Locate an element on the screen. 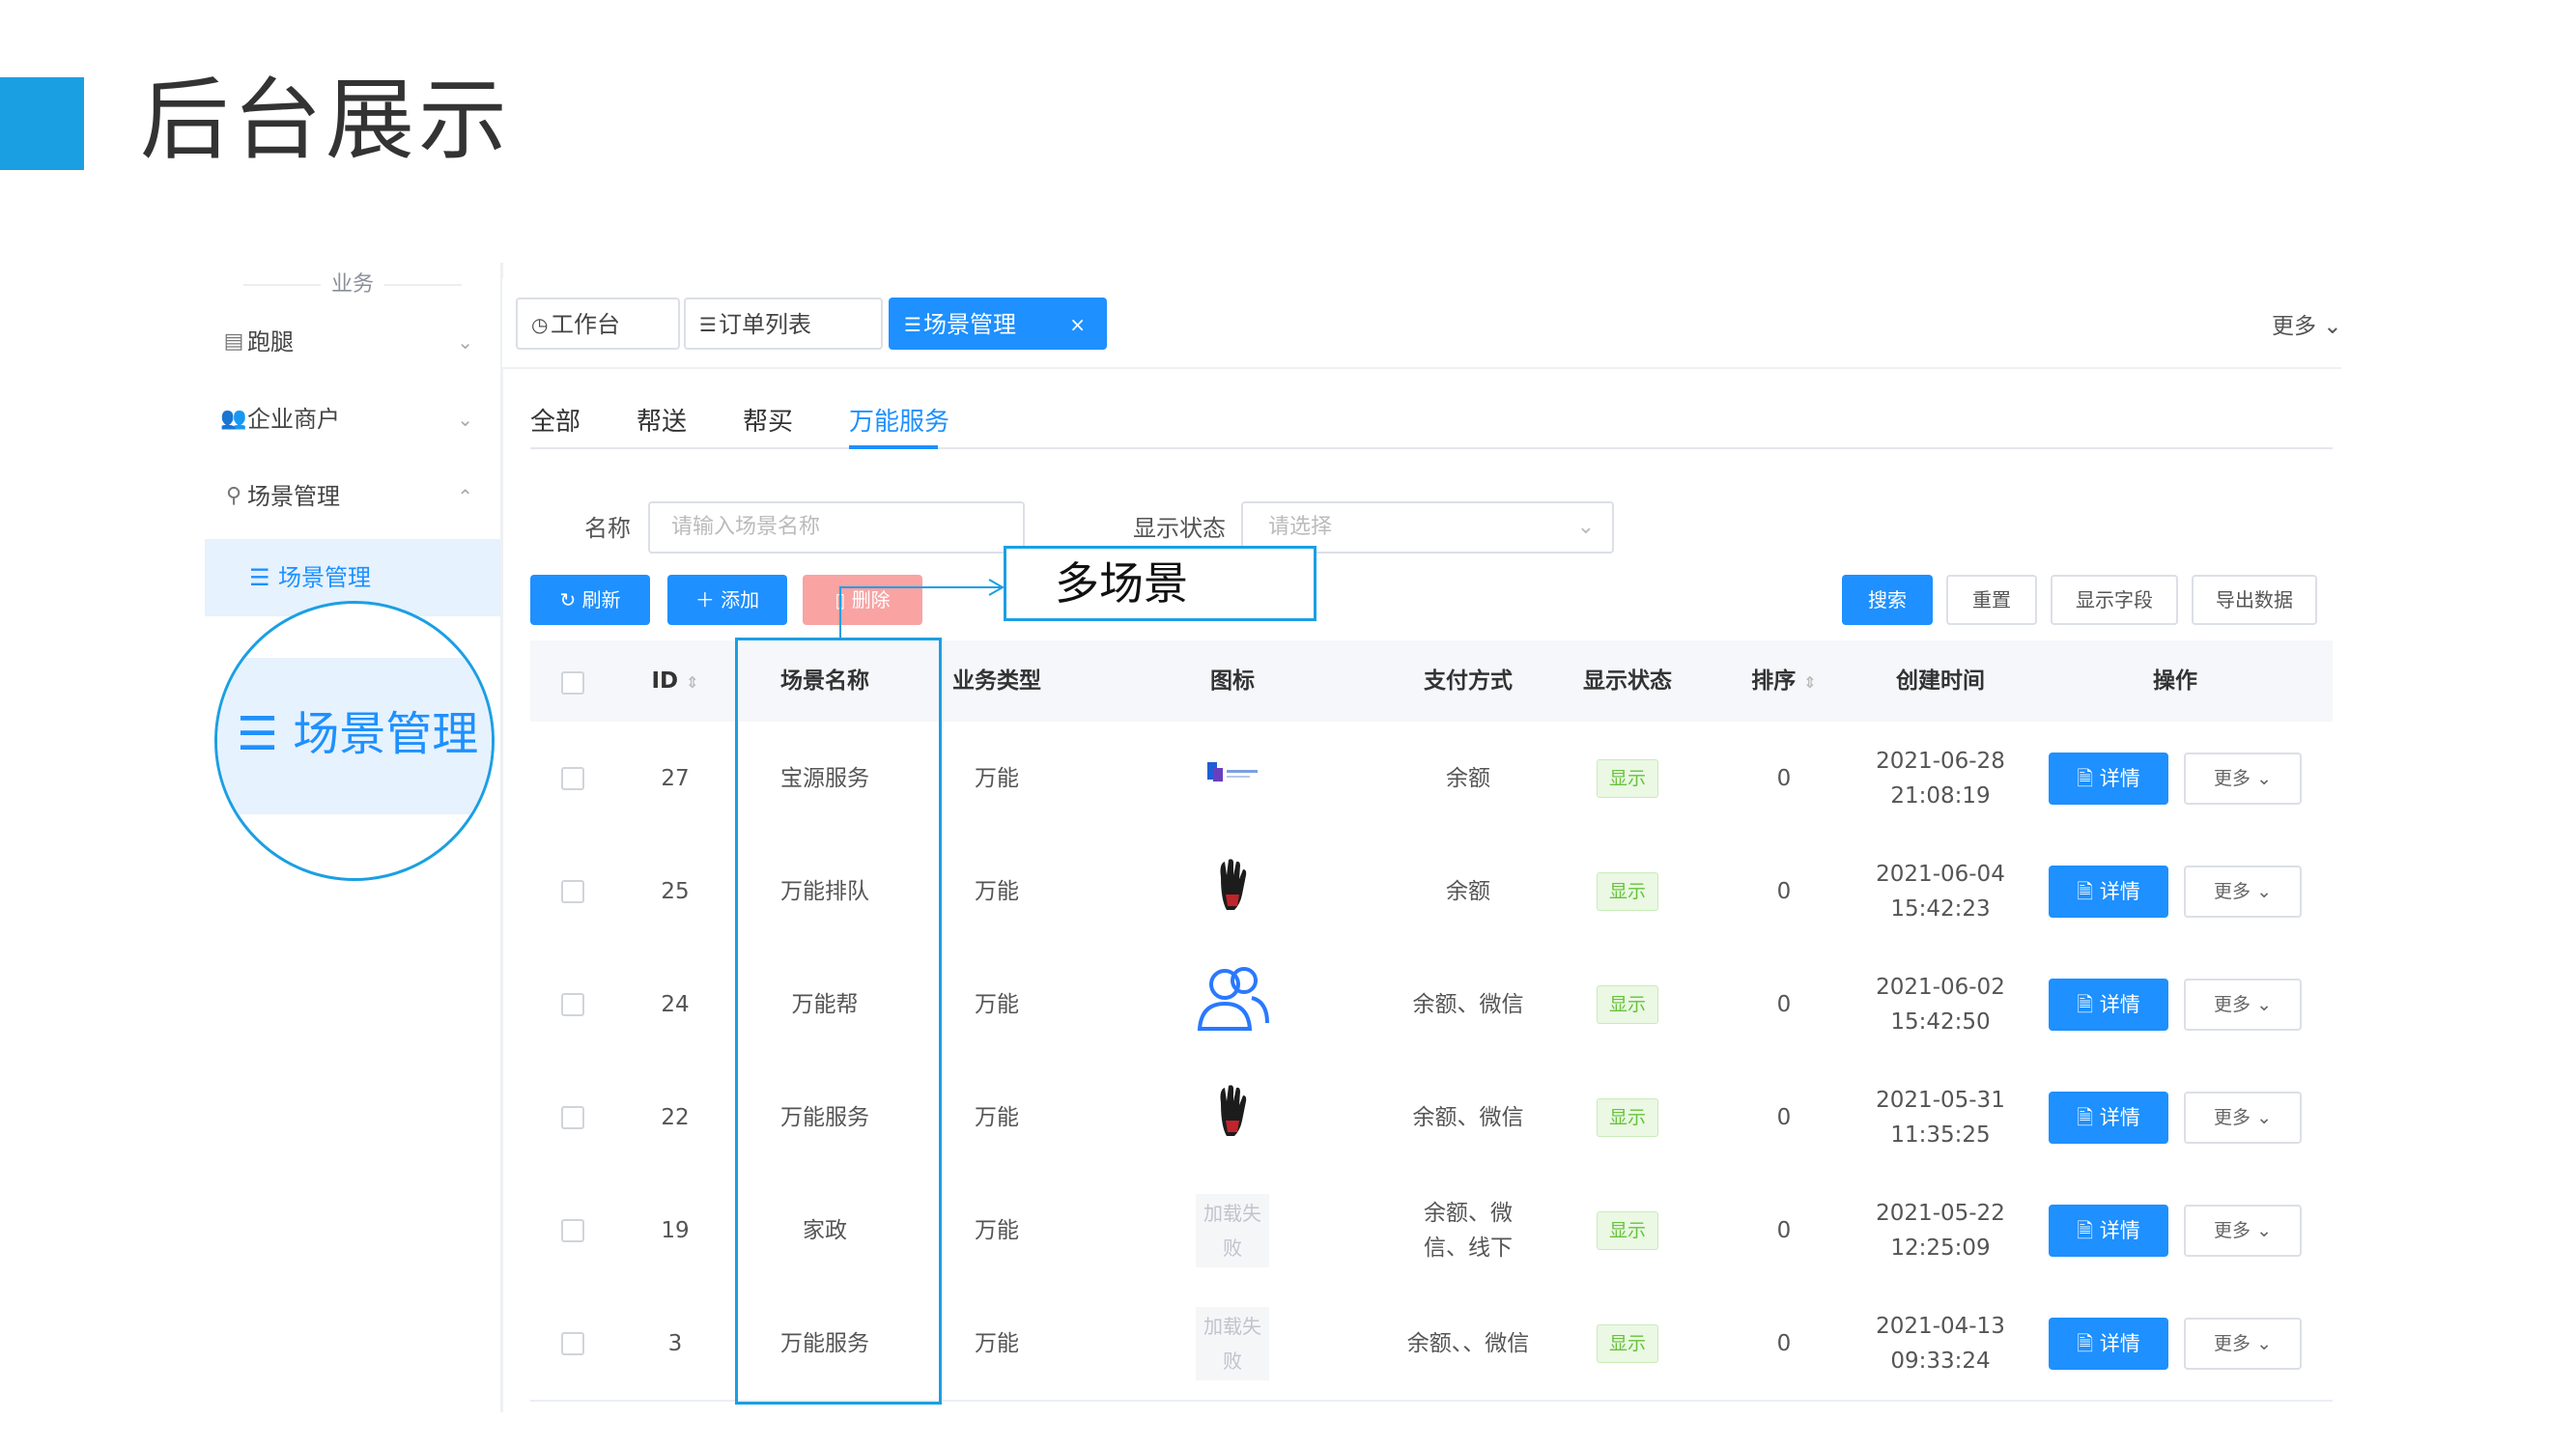 The height and width of the screenshot is (1449, 2576). sidebar-item-merchant: 👥 企业商户 ⌄ is located at coordinates (352, 419).